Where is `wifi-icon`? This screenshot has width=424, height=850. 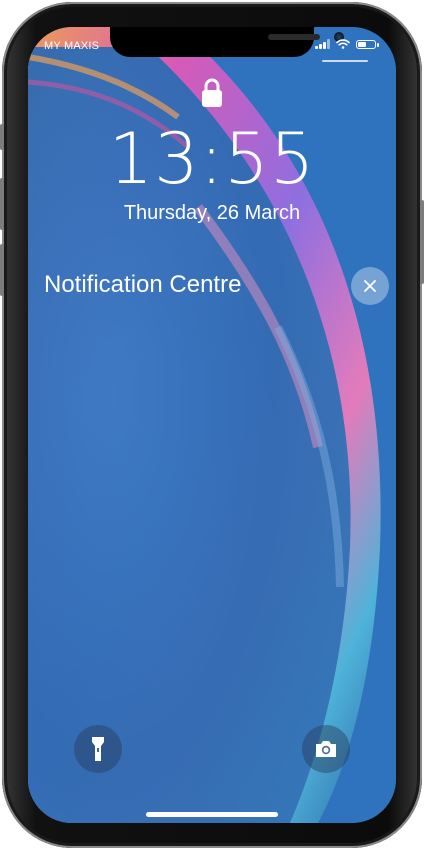
wifi-icon is located at coordinates (343, 44).